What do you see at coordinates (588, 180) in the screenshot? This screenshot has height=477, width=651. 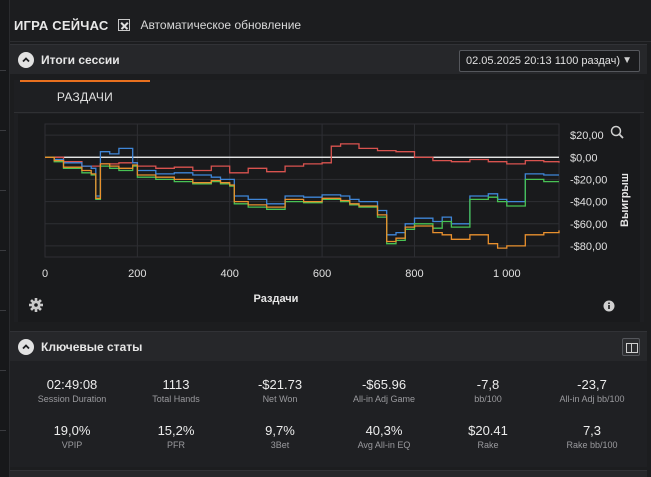 I see `y-tick-label: -$20,00` at bounding box center [588, 180].